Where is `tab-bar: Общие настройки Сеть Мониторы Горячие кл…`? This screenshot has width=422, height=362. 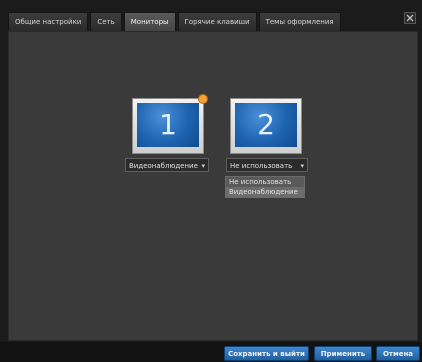
tab-bar: Общие настройки Сеть Мониторы Горячие кл… is located at coordinates (174, 22).